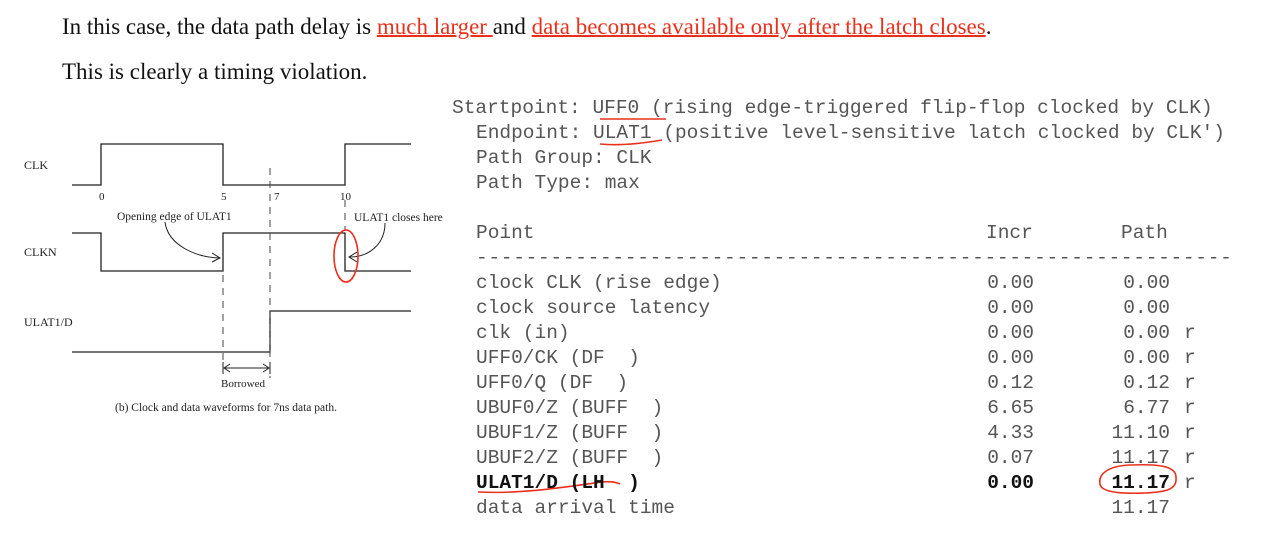  Describe the element at coordinates (1144, 233) in the screenshot. I see `col-header-path: Path` at that location.